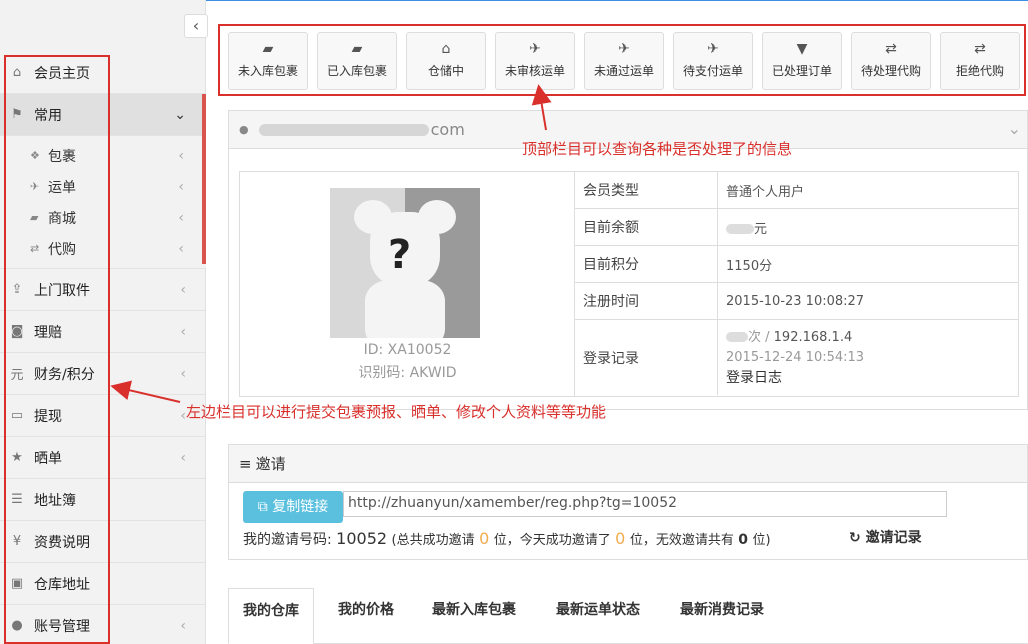  I want to click on button-label: 未通过运单, so click(623, 71).